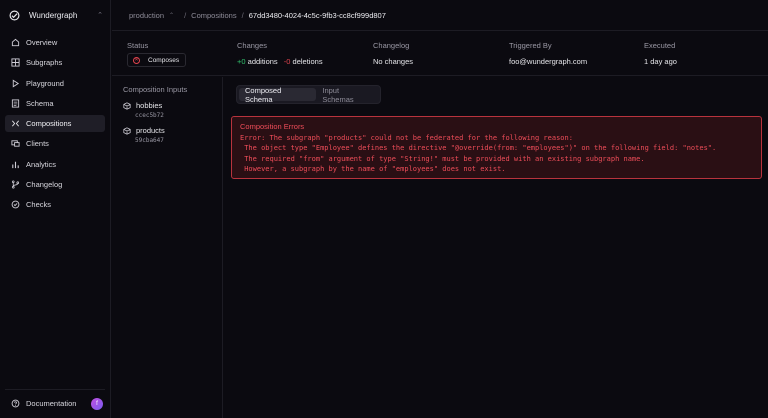 The image size is (768, 418). I want to click on compose-icon, so click(15, 123).